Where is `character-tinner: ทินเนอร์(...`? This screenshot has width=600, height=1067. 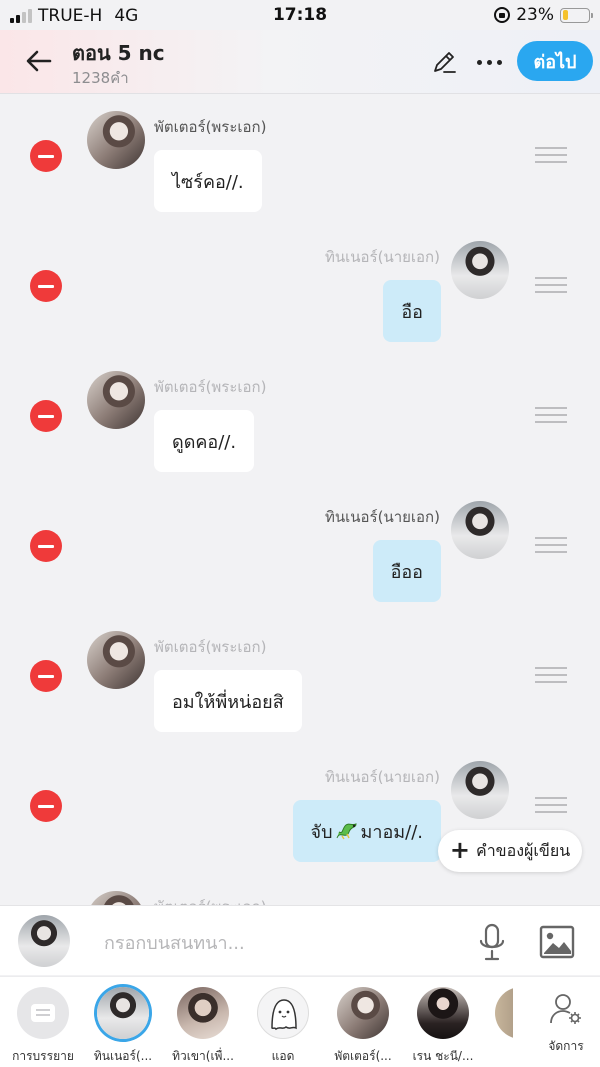
character-tinner: ทินเนอร์(... is located at coordinates (123, 1026).